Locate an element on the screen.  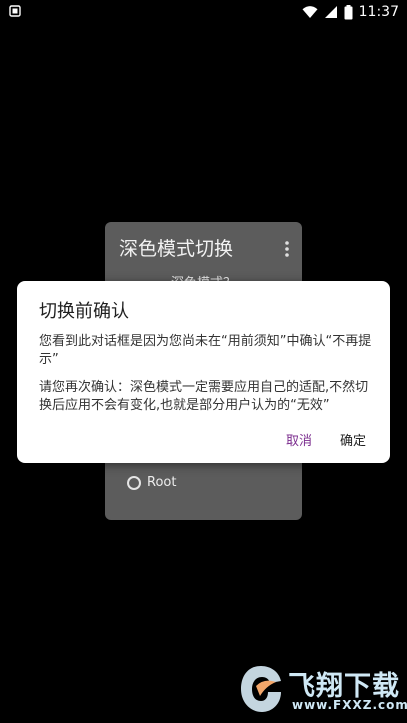
dialog-title: 切换前确认 is located at coordinates (84, 311).